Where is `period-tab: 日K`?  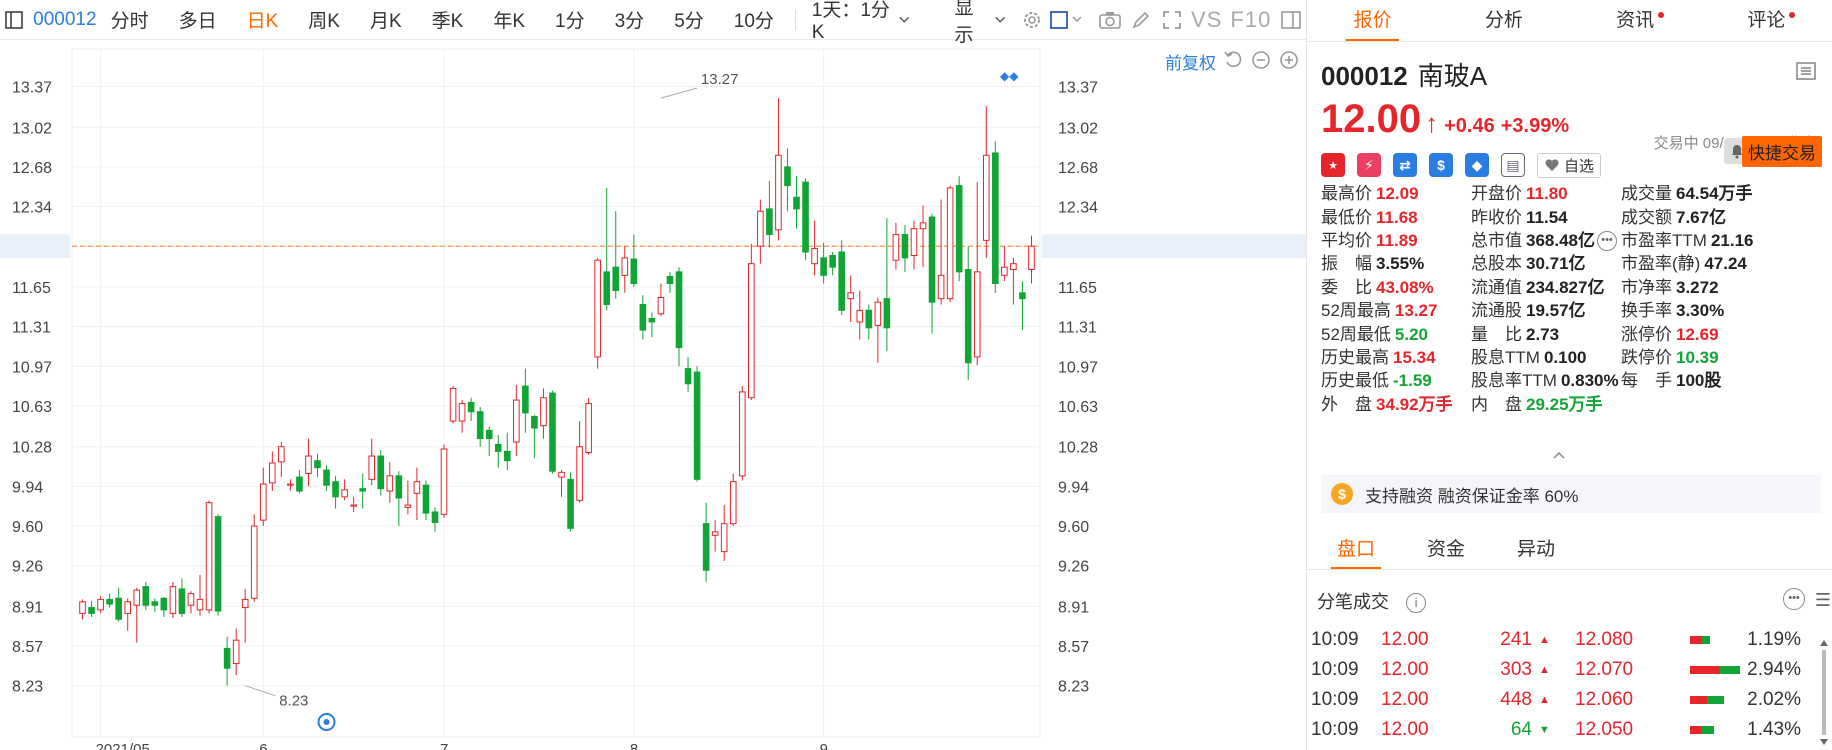
period-tab: 日K is located at coordinates (263, 19).